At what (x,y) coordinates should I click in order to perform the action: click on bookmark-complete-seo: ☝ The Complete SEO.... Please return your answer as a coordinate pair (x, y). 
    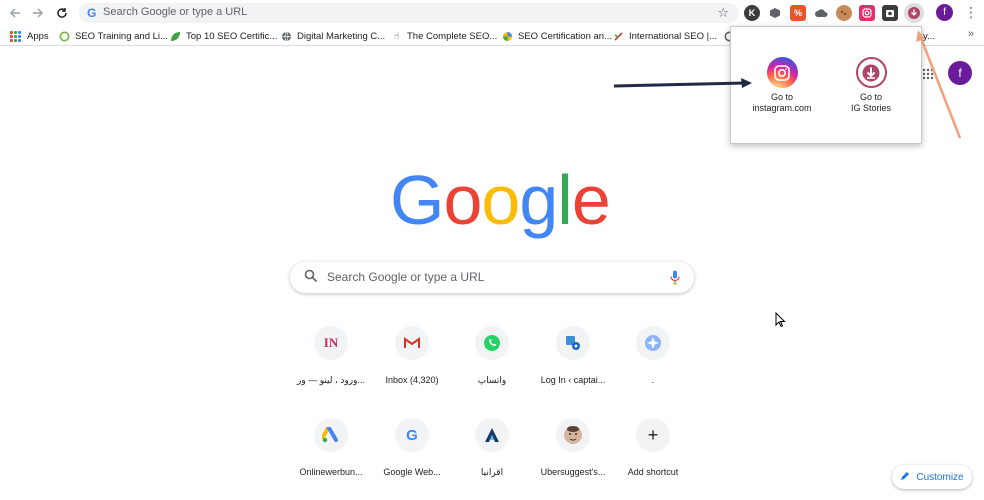
    Looking at the image, I should click on (444, 36).